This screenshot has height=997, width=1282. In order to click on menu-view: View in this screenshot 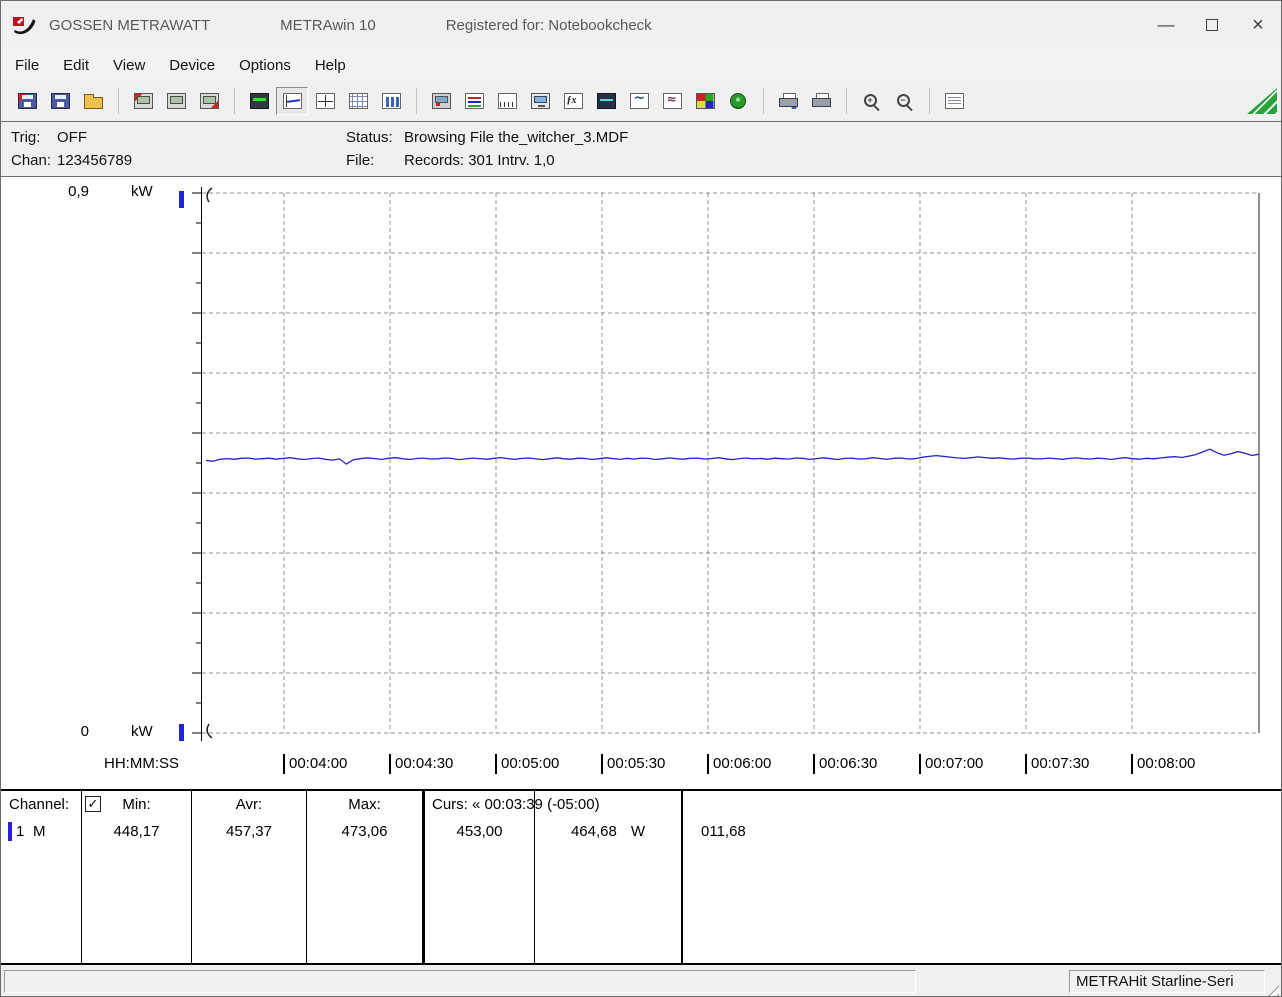, I will do `click(129, 65)`.